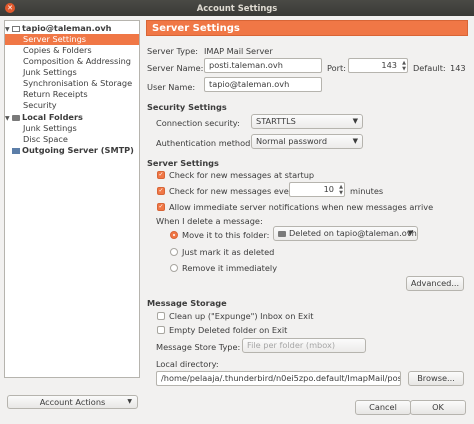 Image resolution: width=474 pixels, height=424 pixels. I want to click on title-bar: ✕ Account Settings, so click(237, 8).